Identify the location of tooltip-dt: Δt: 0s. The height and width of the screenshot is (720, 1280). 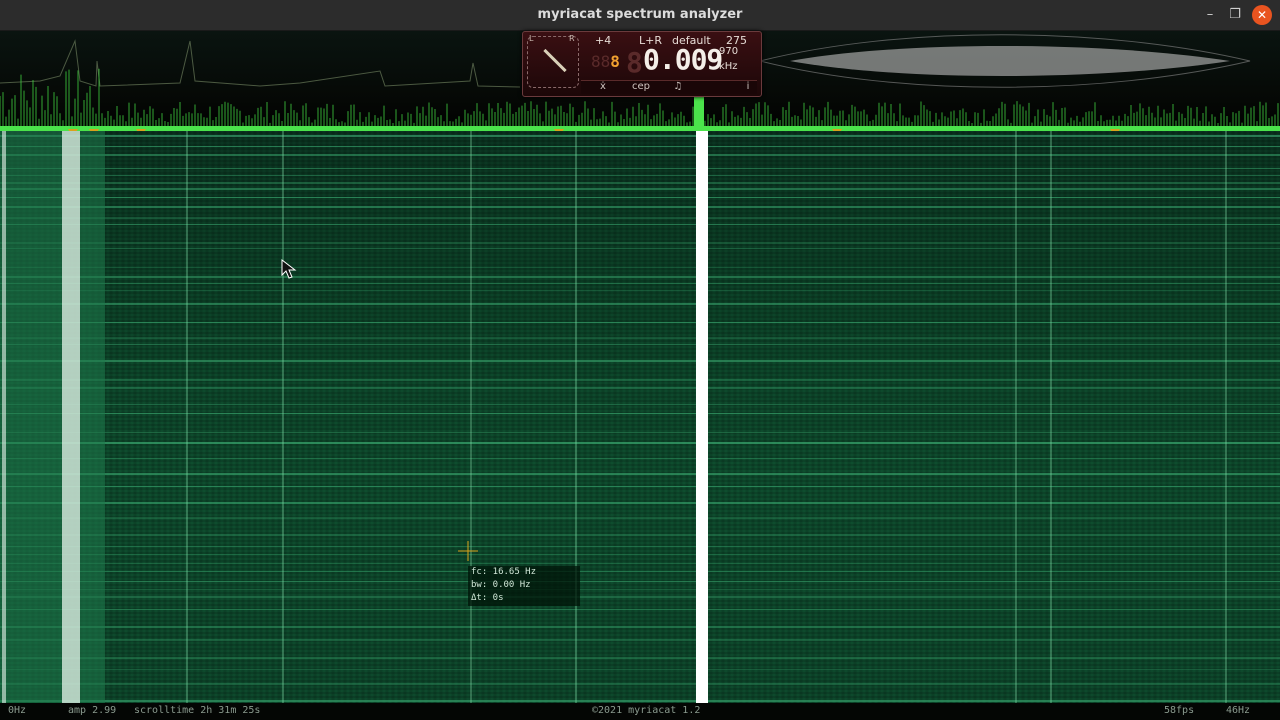
(487, 598).